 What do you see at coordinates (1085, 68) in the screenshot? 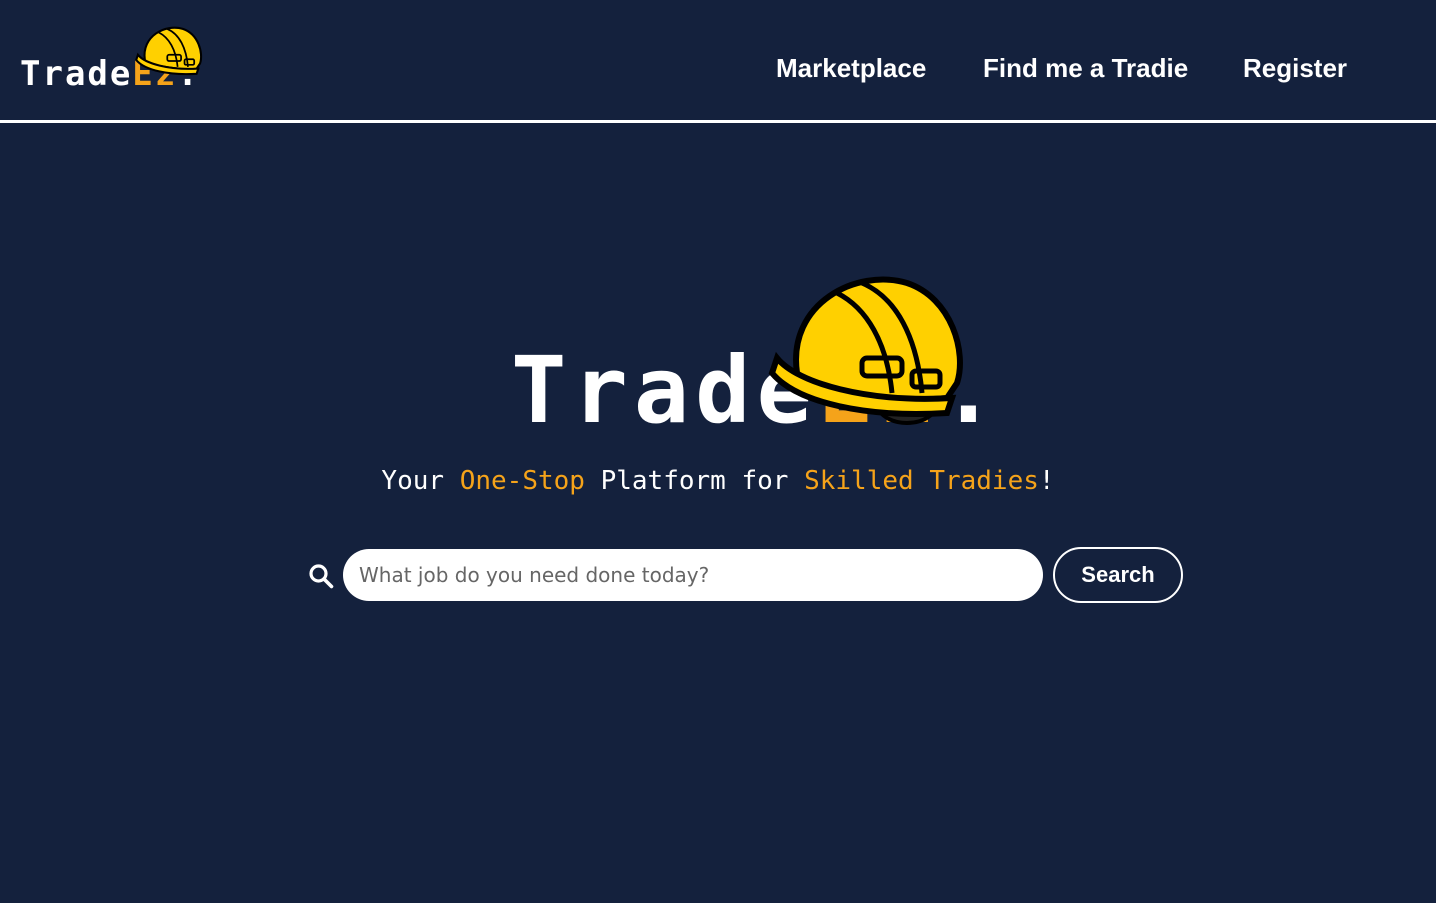
I see `nav-find-tradie: Find me a Tradie` at bounding box center [1085, 68].